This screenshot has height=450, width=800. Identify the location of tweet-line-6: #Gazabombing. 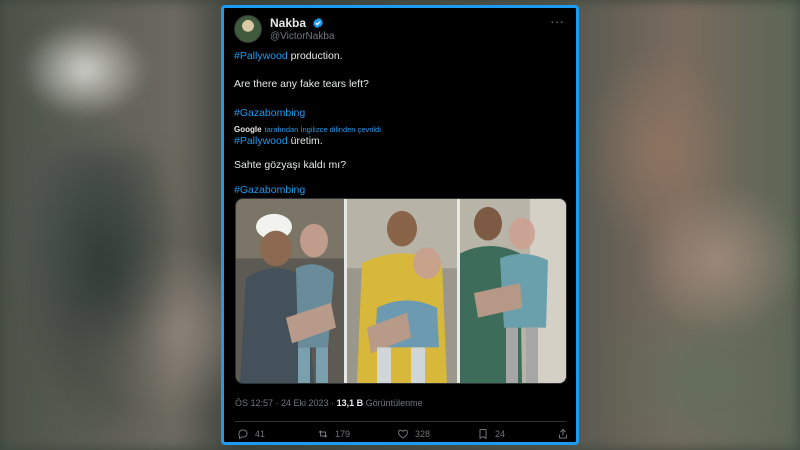
(269, 190).